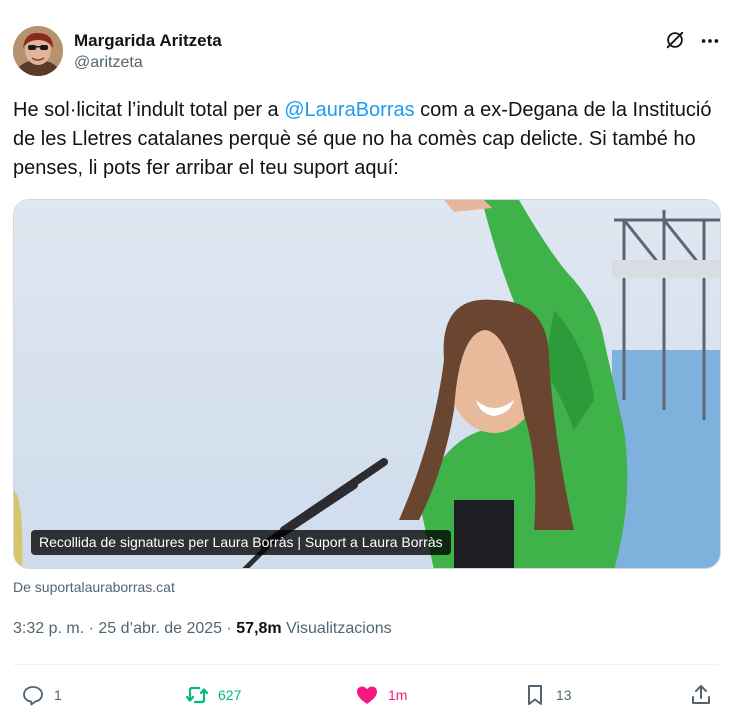  I want to click on avatar-image, so click(38, 51).